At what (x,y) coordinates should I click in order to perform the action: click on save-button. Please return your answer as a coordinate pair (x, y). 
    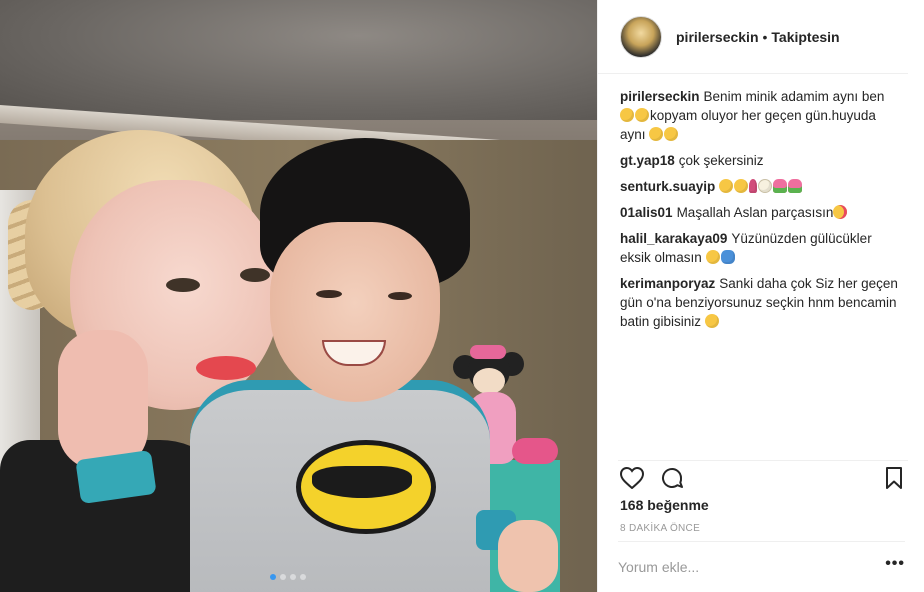
    Looking at the image, I should click on (894, 478).